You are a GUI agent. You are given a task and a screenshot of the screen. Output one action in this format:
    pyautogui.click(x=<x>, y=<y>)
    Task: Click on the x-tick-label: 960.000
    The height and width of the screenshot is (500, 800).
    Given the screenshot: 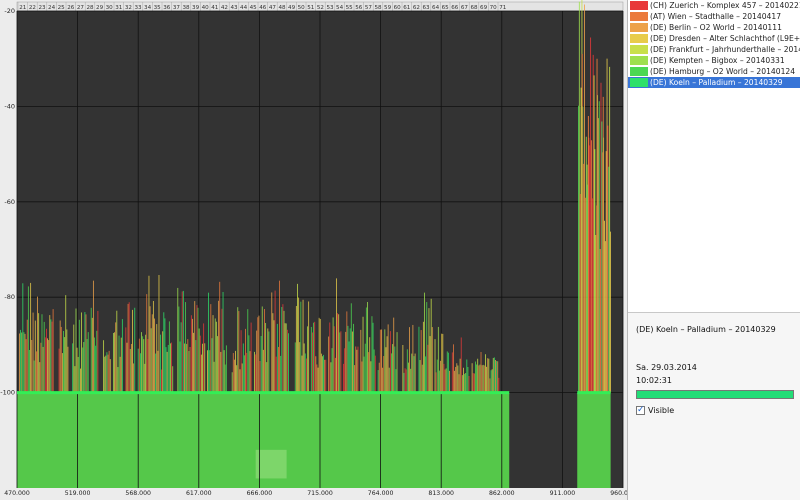 What is the action you would take?
    pyautogui.click(x=618, y=493)
    